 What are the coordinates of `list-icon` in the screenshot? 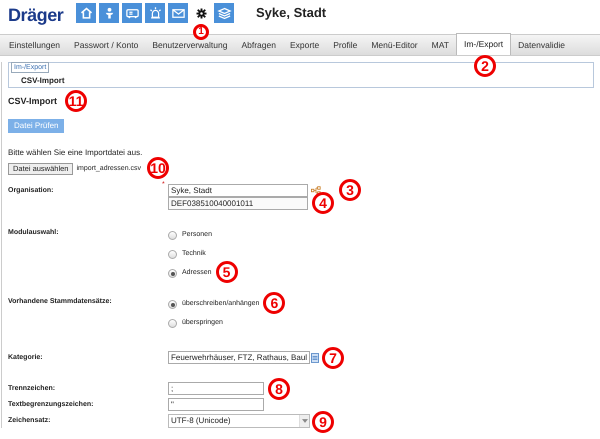 It's located at (315, 357).